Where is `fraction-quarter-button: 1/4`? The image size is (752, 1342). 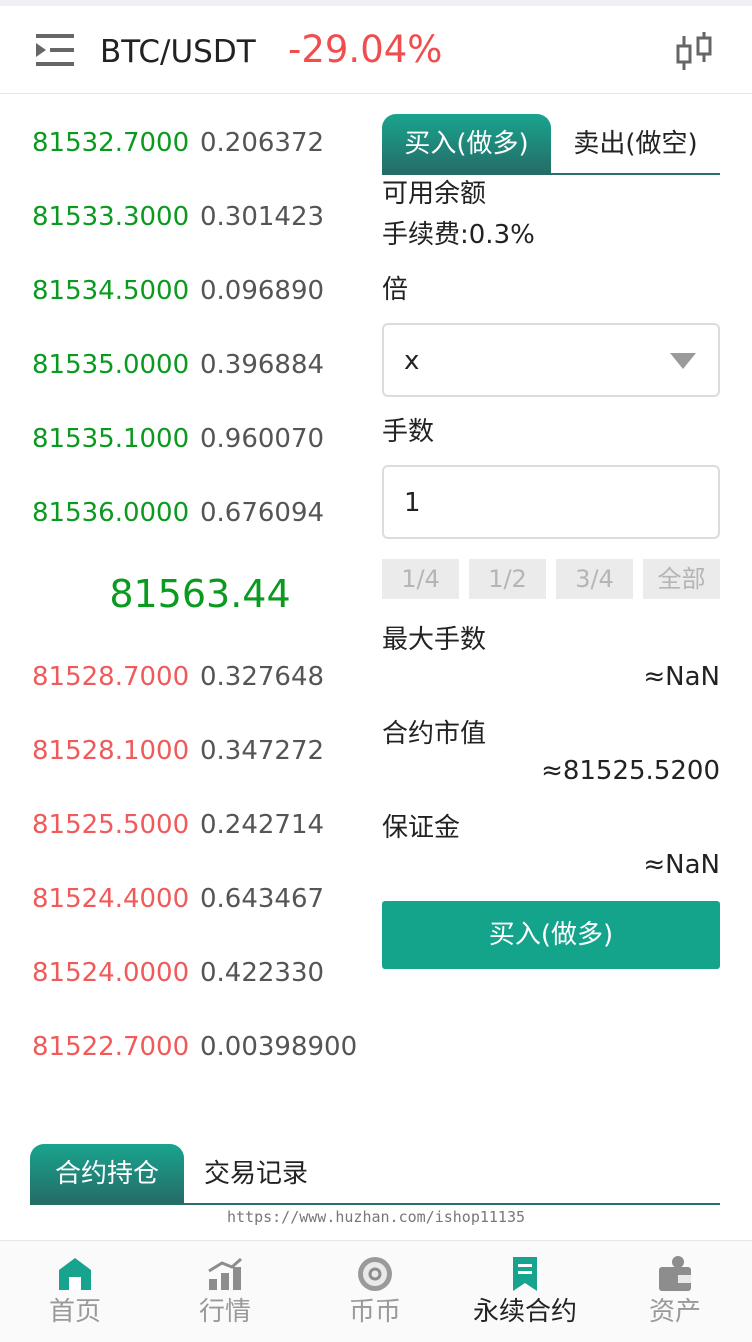 fraction-quarter-button: 1/4 is located at coordinates (420, 579).